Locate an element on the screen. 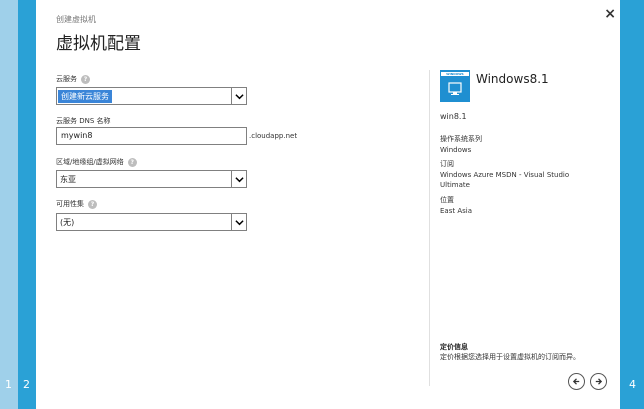 The image size is (644, 409). dns-name-input: mywin8 is located at coordinates (151, 136).